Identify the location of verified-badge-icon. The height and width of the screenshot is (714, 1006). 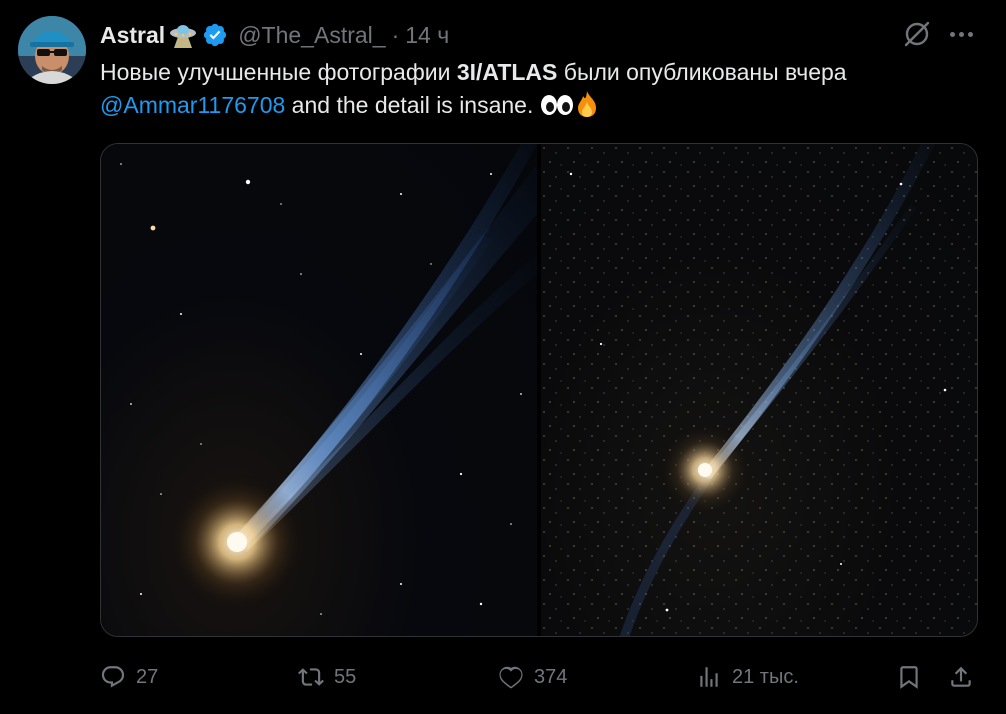
(215, 35).